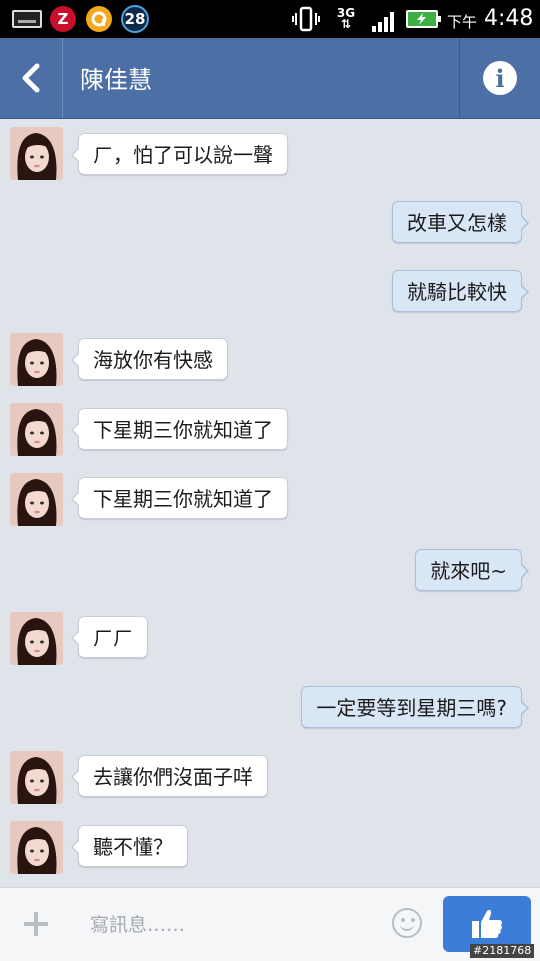 The height and width of the screenshot is (961, 540). Describe the element at coordinates (149, 359) in the screenshot. I see `message-incoming: 海放你有快感` at that location.